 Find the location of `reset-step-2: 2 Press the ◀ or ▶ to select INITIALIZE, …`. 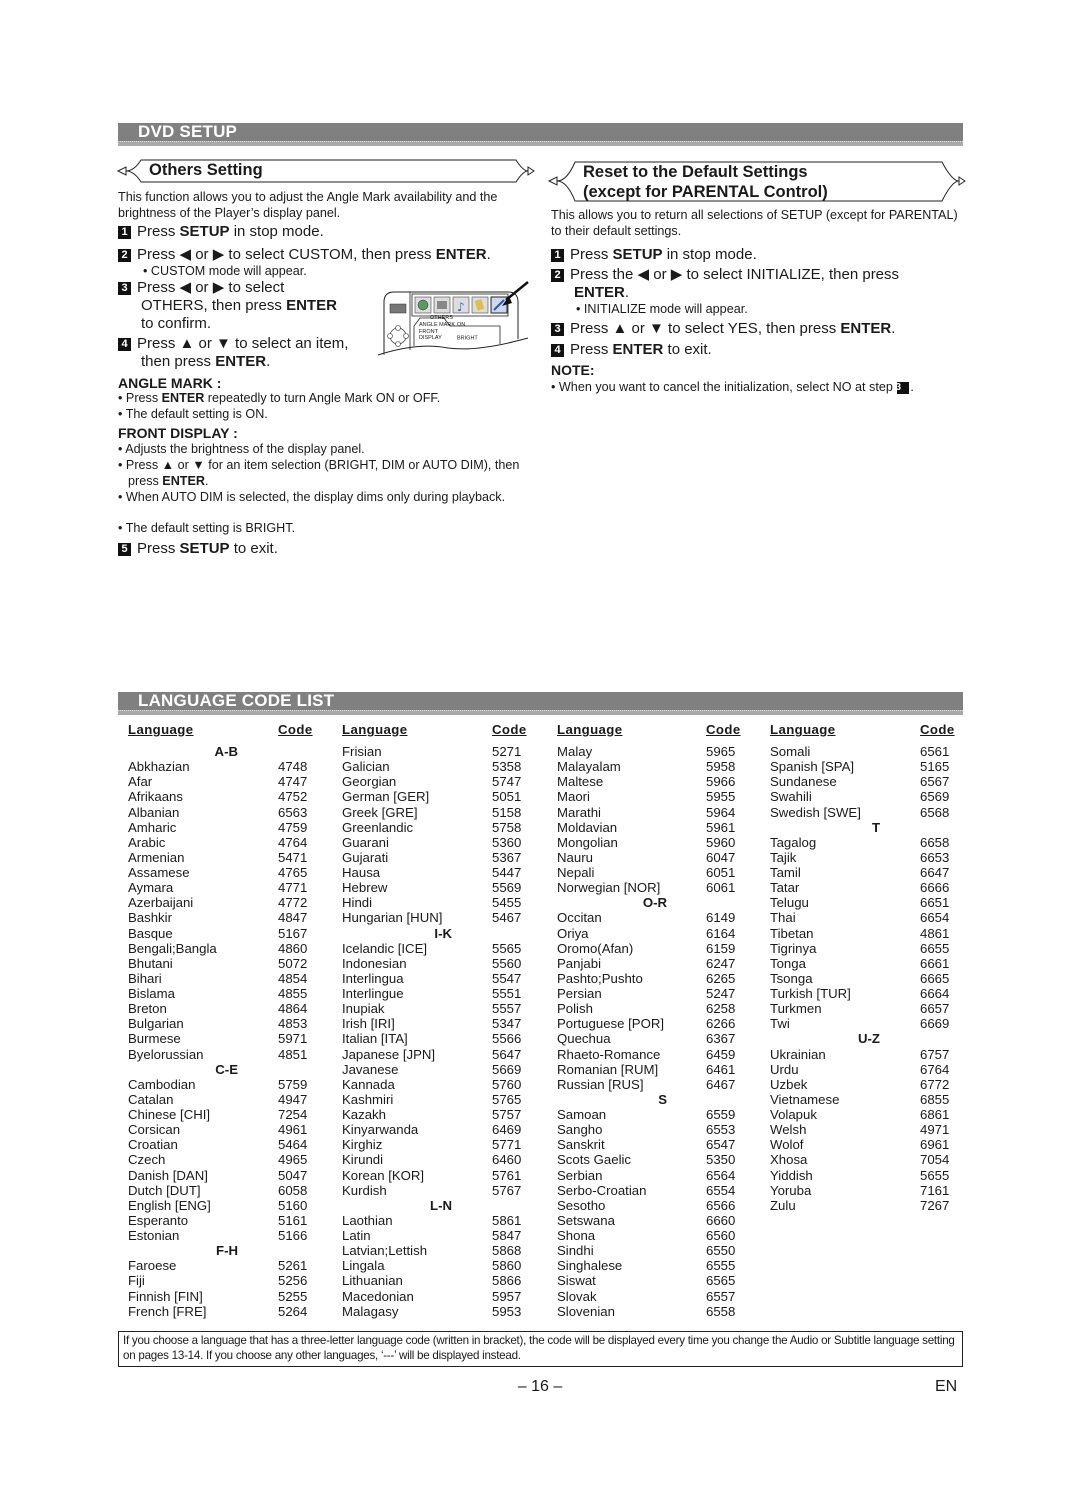

reset-step-2: 2 Press the ◀ or ▶ to select INITIALIZE, … is located at coordinates (725, 284).